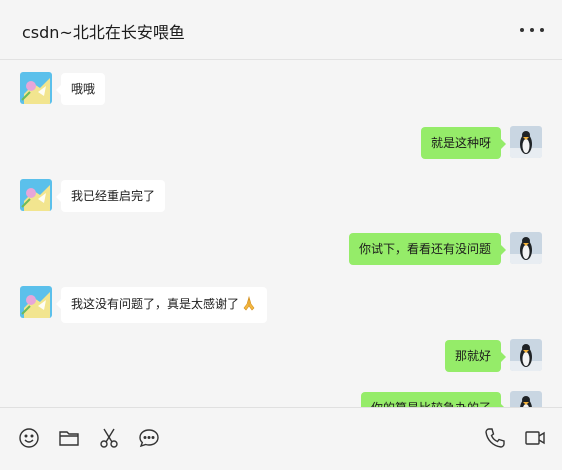 The height and width of the screenshot is (470, 562). Describe the element at coordinates (281, 30) in the screenshot. I see `chat-header: csdn~北北在长安喂鱼` at that location.